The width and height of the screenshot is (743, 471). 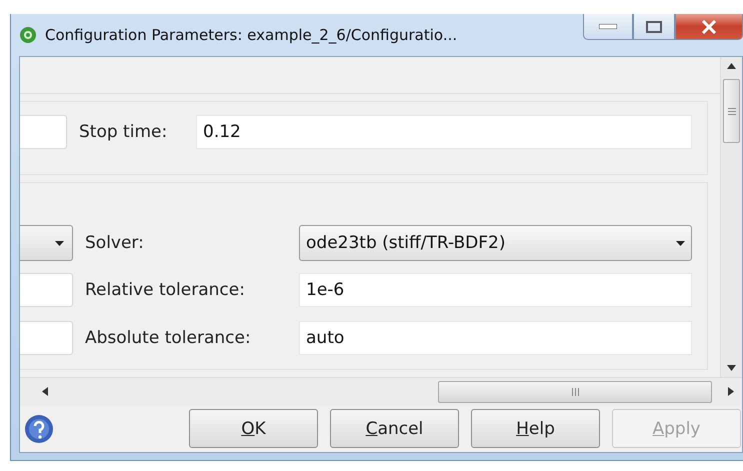 What do you see at coordinates (495, 243) in the screenshot?
I see `solver-dropdown: ode23tb (stiff/TR-BDF2)` at bounding box center [495, 243].